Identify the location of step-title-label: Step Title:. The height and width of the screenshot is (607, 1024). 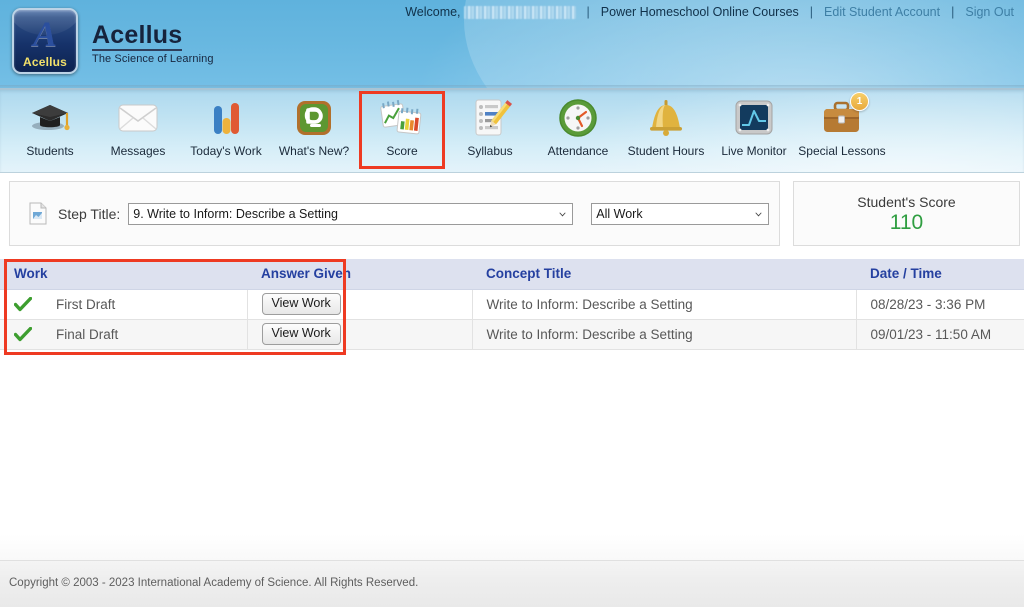
(89, 213).